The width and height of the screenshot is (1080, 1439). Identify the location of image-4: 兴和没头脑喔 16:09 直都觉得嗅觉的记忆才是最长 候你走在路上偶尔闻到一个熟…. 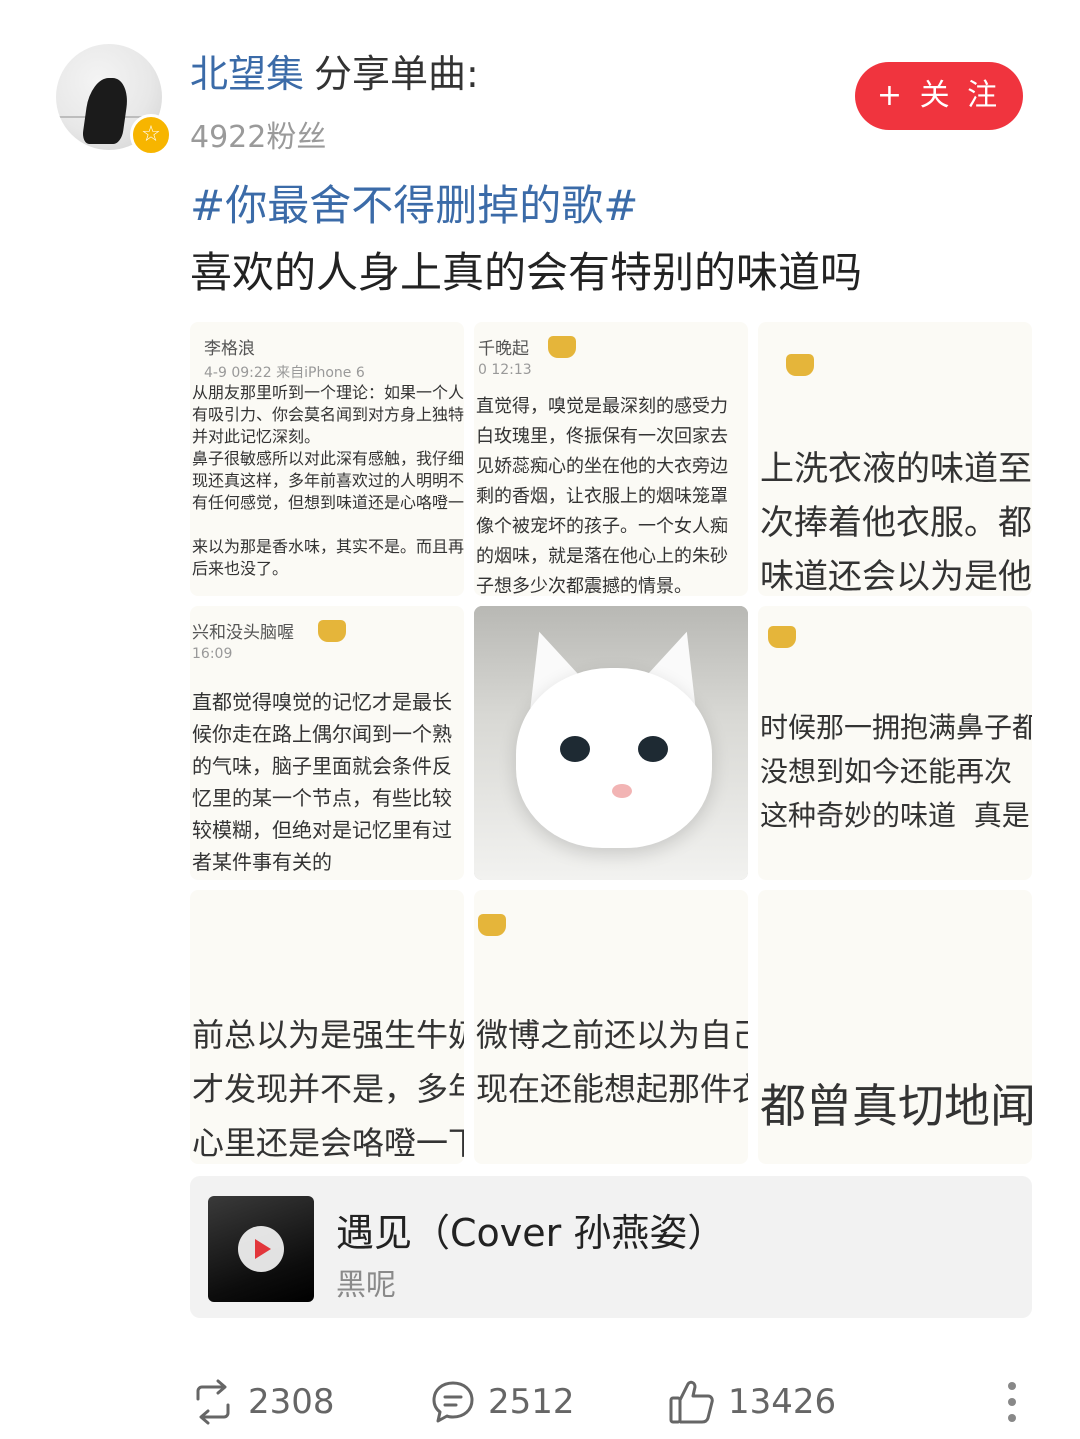
(327, 743).